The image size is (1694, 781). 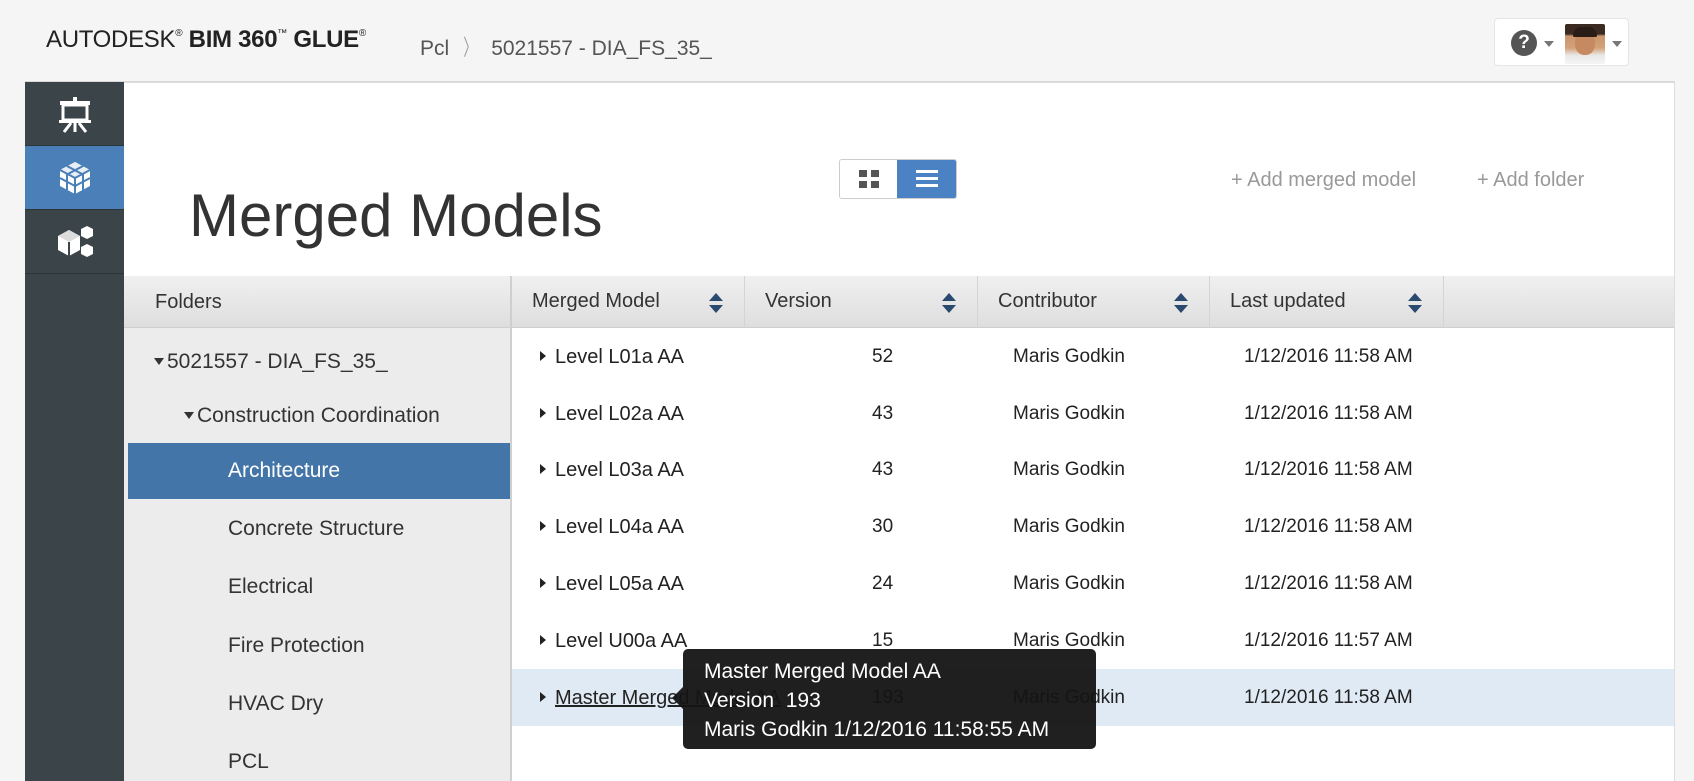 What do you see at coordinates (1323, 180) in the screenshot?
I see `add-merged-model-link: + Add merged model` at bounding box center [1323, 180].